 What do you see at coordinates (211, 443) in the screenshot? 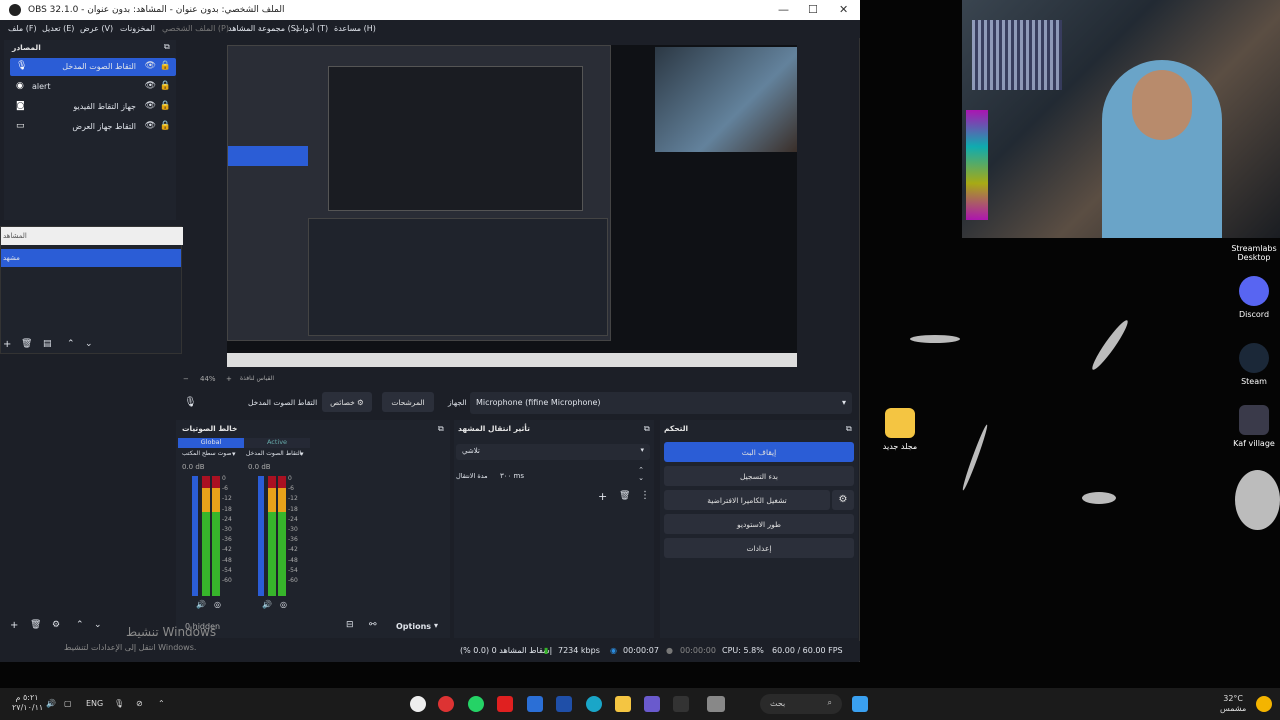
I see `tab-global: Global` at bounding box center [211, 443].